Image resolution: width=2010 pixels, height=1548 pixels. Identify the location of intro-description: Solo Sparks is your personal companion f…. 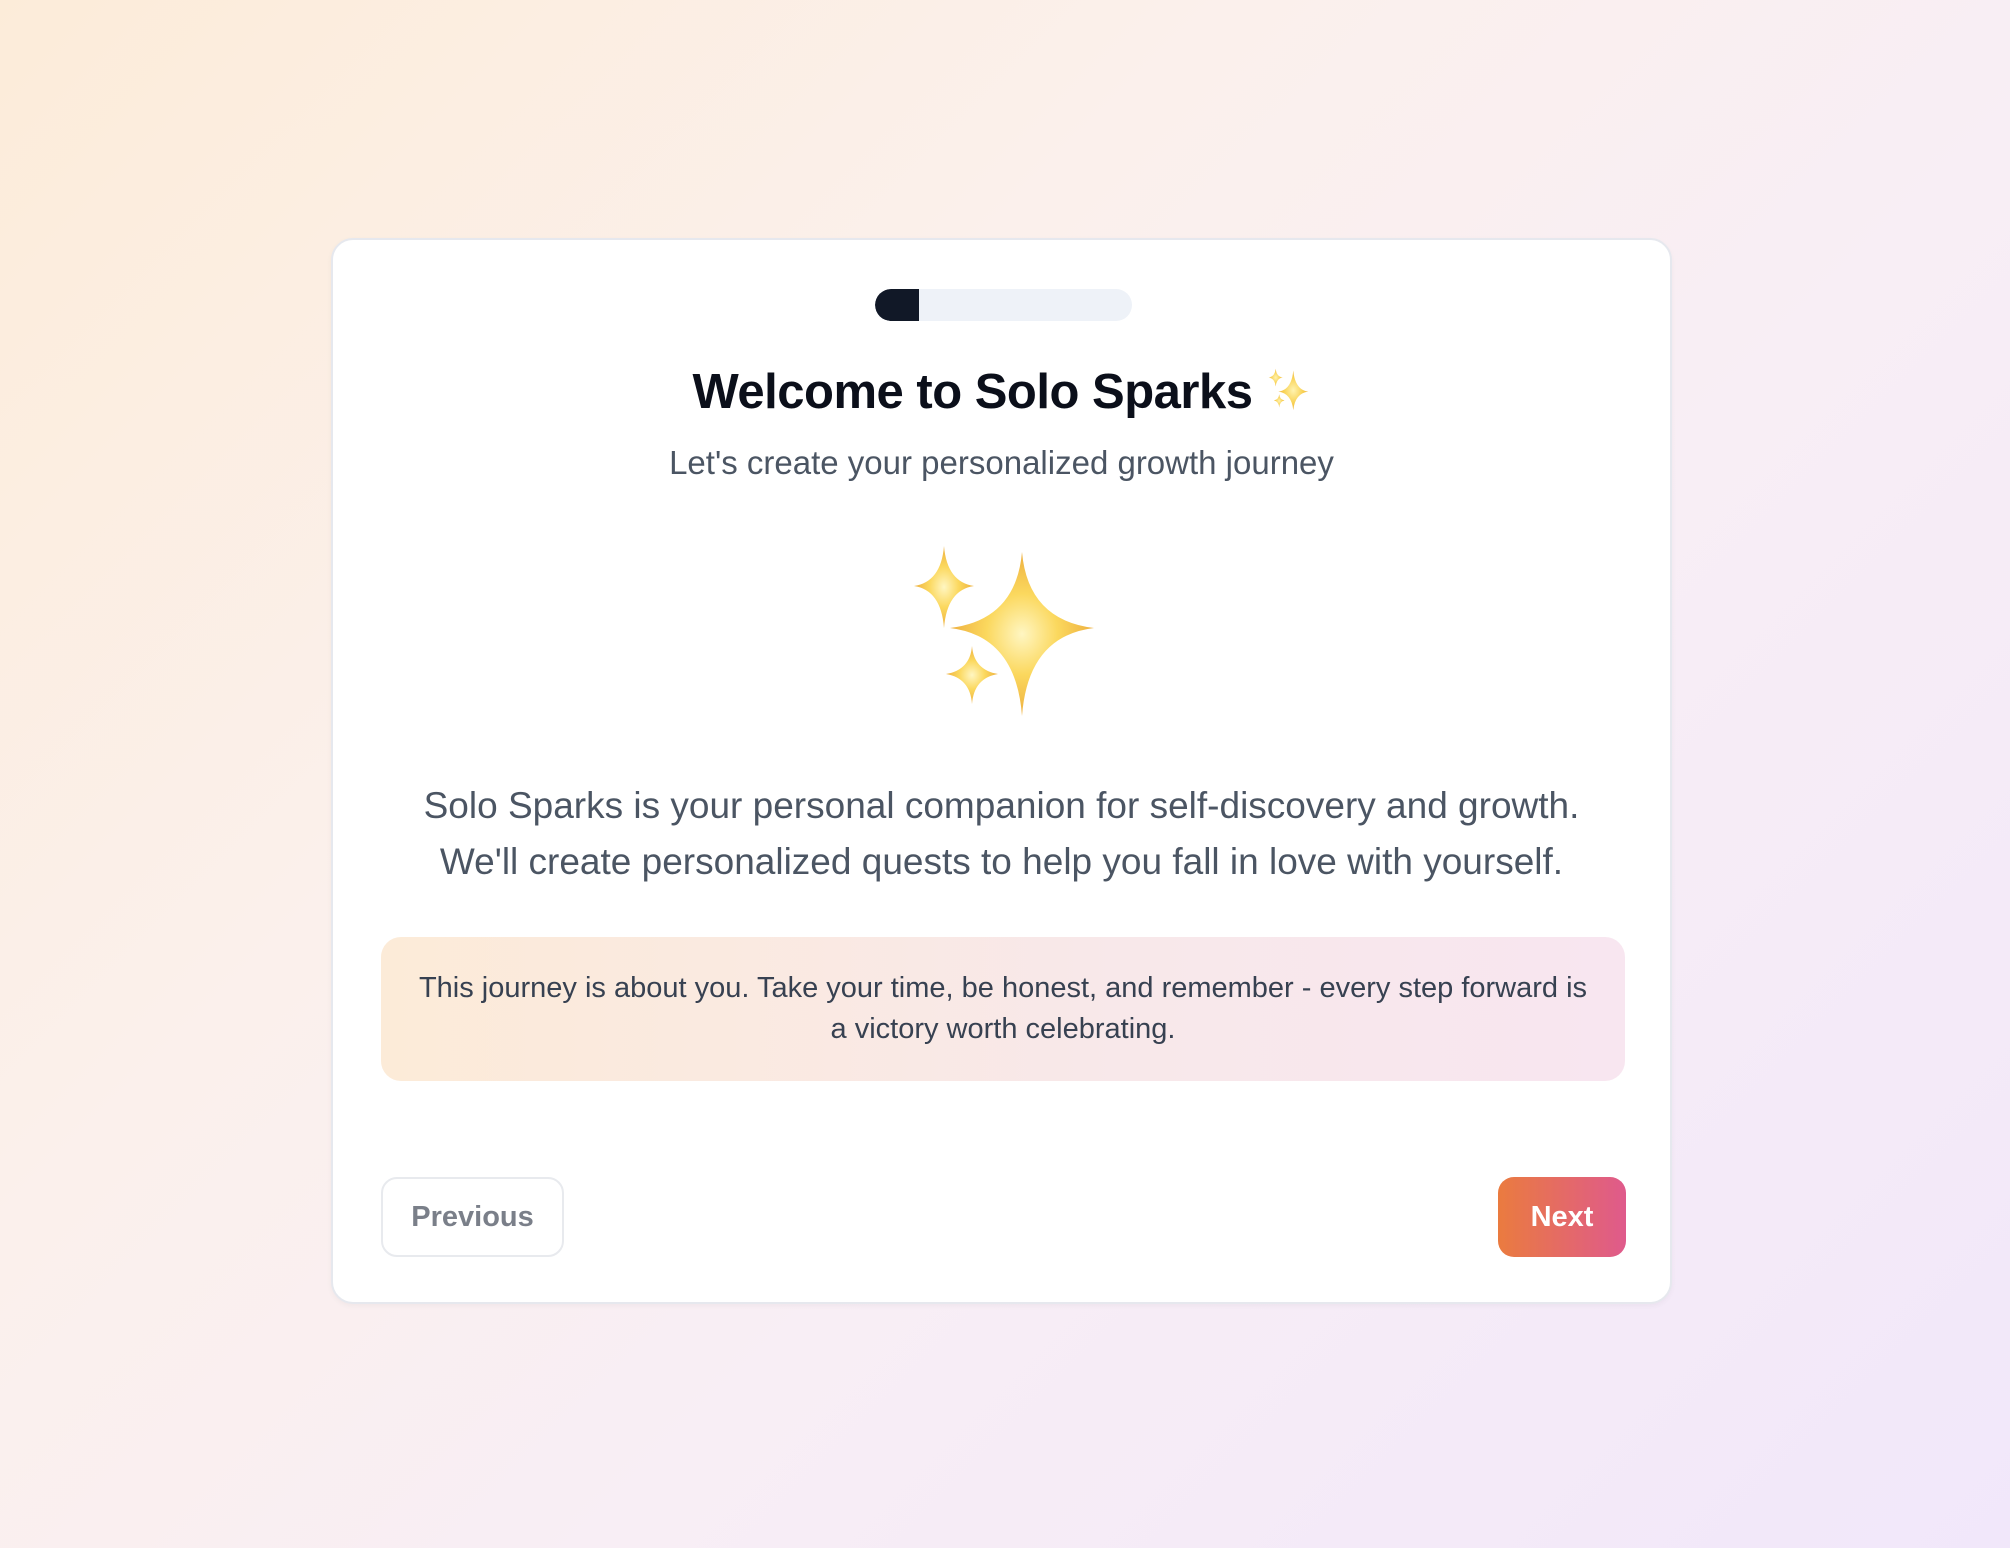
(1001, 834).